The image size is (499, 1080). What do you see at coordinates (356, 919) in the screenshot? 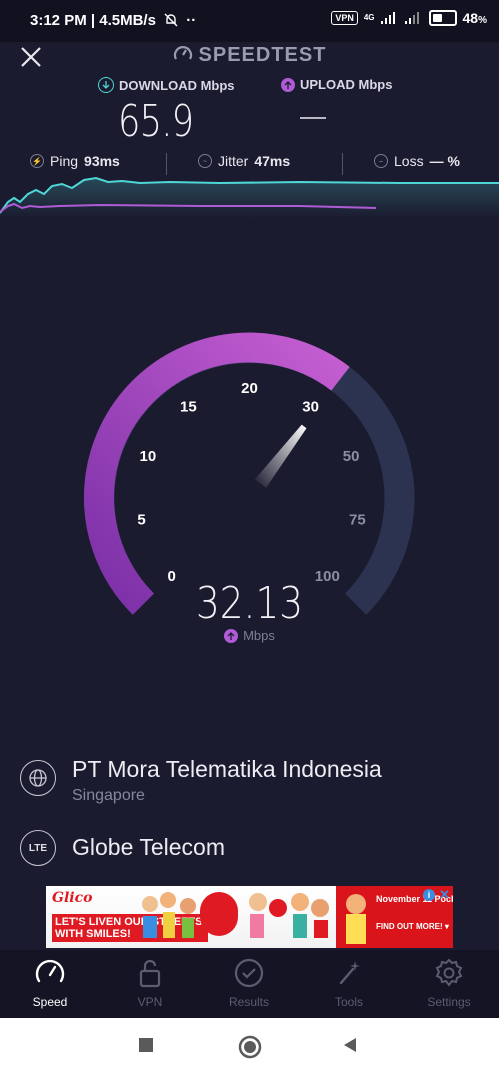
I see `ad-mascot` at bounding box center [356, 919].